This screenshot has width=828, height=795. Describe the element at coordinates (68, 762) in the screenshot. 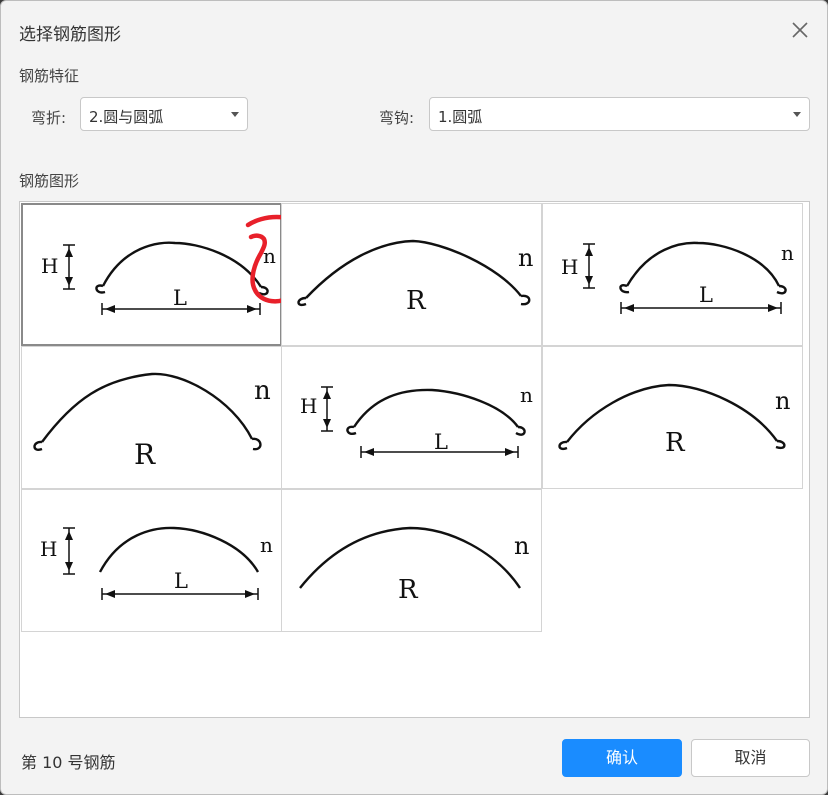

I see `selected-rebar-status: 第 10 号钢筋` at that location.